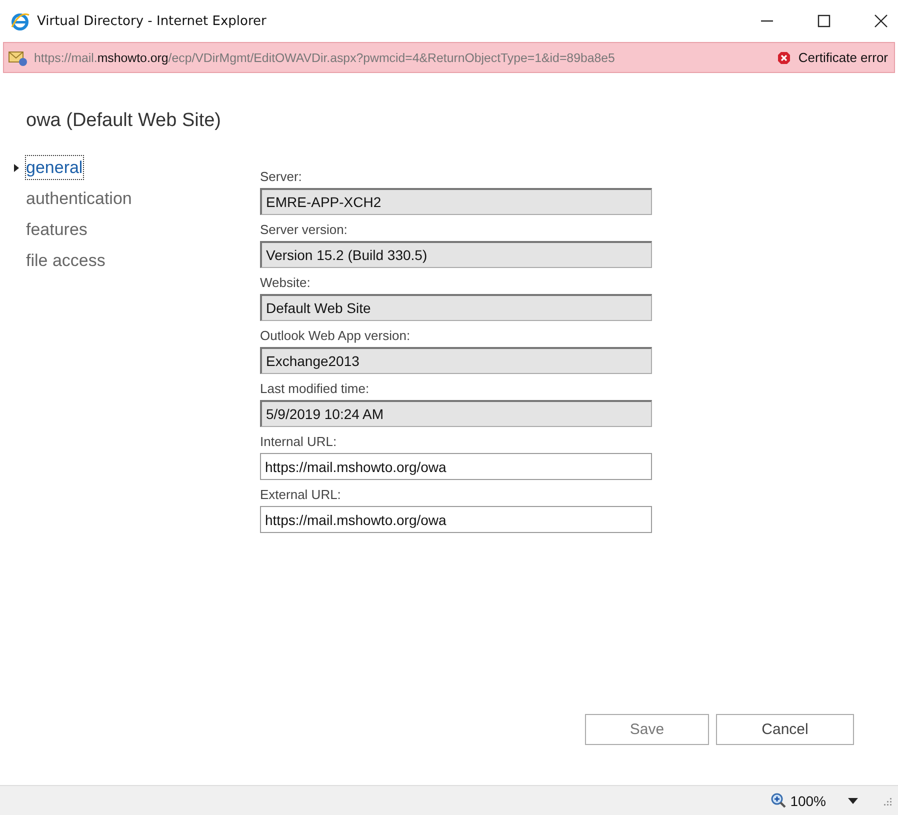  I want to click on field-label: Outlook Web App version:, so click(336, 335).